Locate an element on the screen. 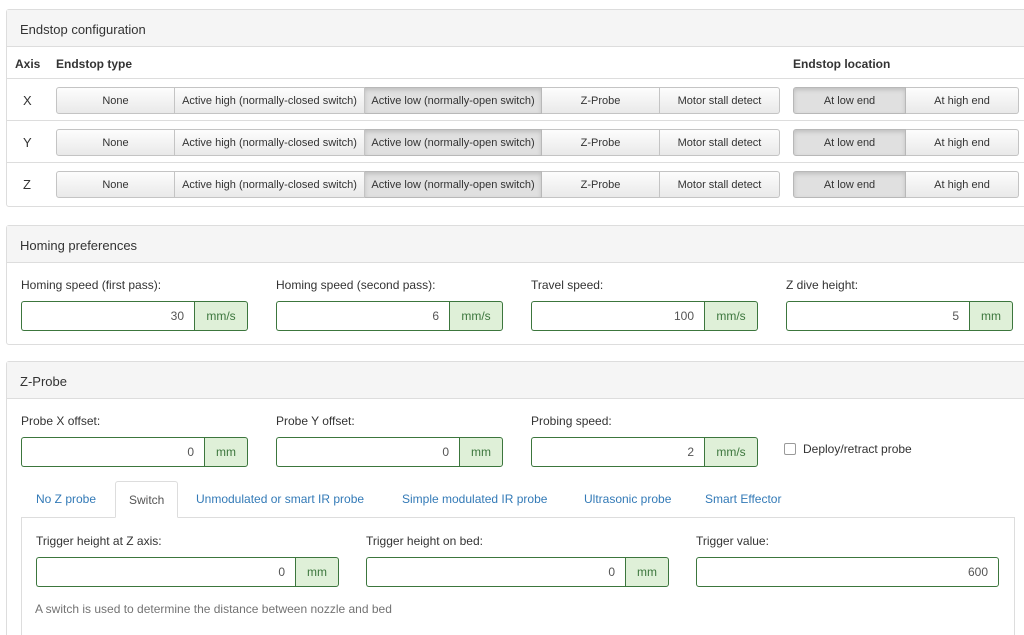 The height and width of the screenshot is (635, 1024). trigger-height-z-field: Trigger height at Z axis: 0 mm is located at coordinates (187, 560).